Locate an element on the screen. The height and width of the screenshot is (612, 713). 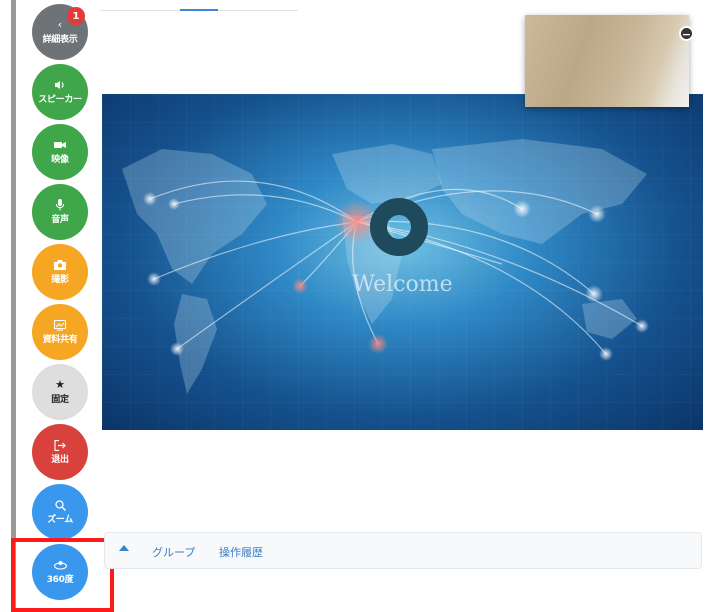
capture-label: 撮影 is located at coordinates (60, 280).